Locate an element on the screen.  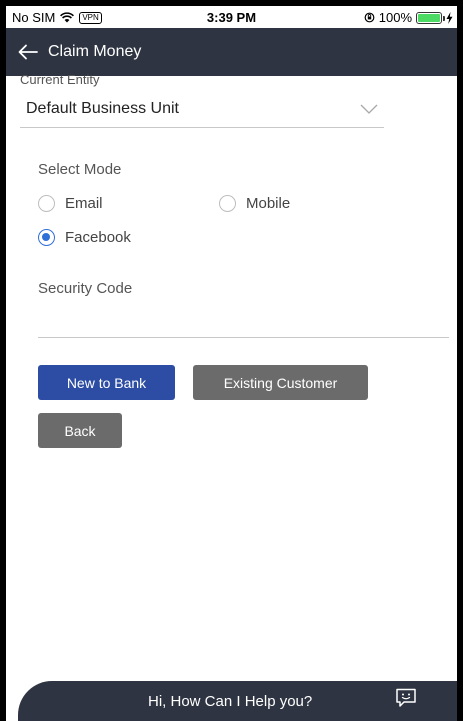
chevron-down-icon is located at coordinates (369, 109).